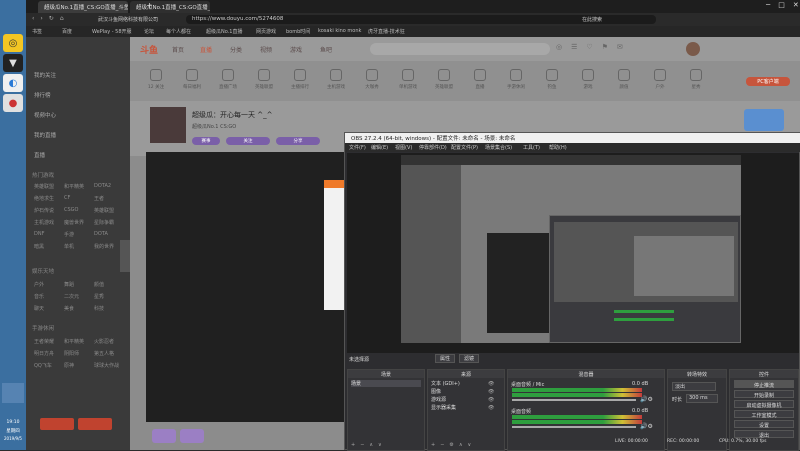 The width and height of the screenshot is (800, 451). What do you see at coordinates (178, 49) in the screenshot?
I see `nav-home: 首页` at bounding box center [178, 49].